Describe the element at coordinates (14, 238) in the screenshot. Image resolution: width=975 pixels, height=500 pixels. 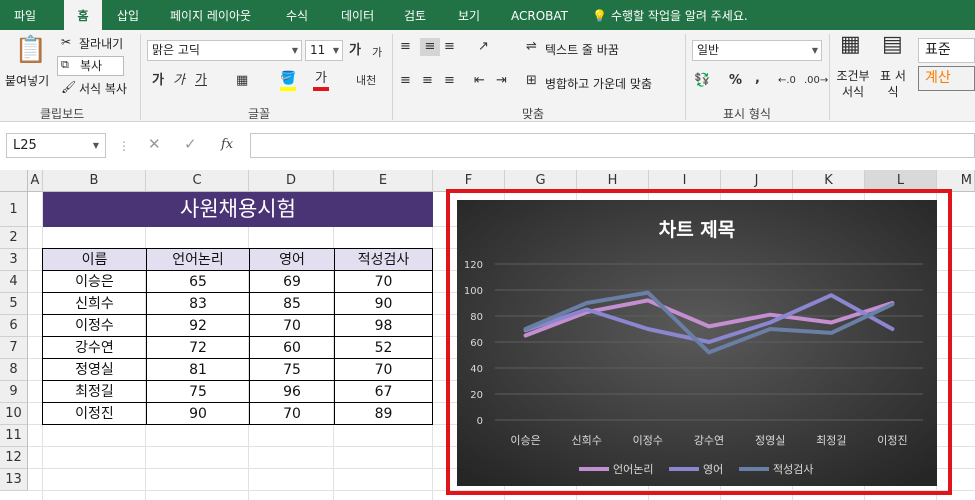
I see `row-header: 2` at that location.